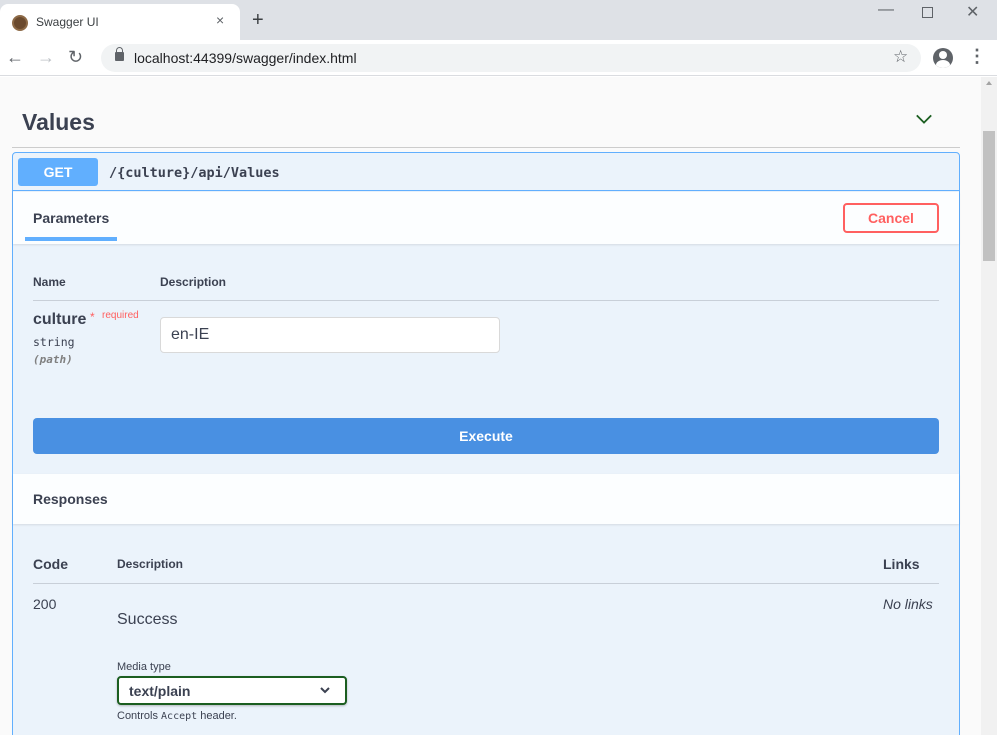 This screenshot has width=997, height=735. Describe the element at coordinates (20, 23) in the screenshot. I see `swagger-favicon-icon` at that location.